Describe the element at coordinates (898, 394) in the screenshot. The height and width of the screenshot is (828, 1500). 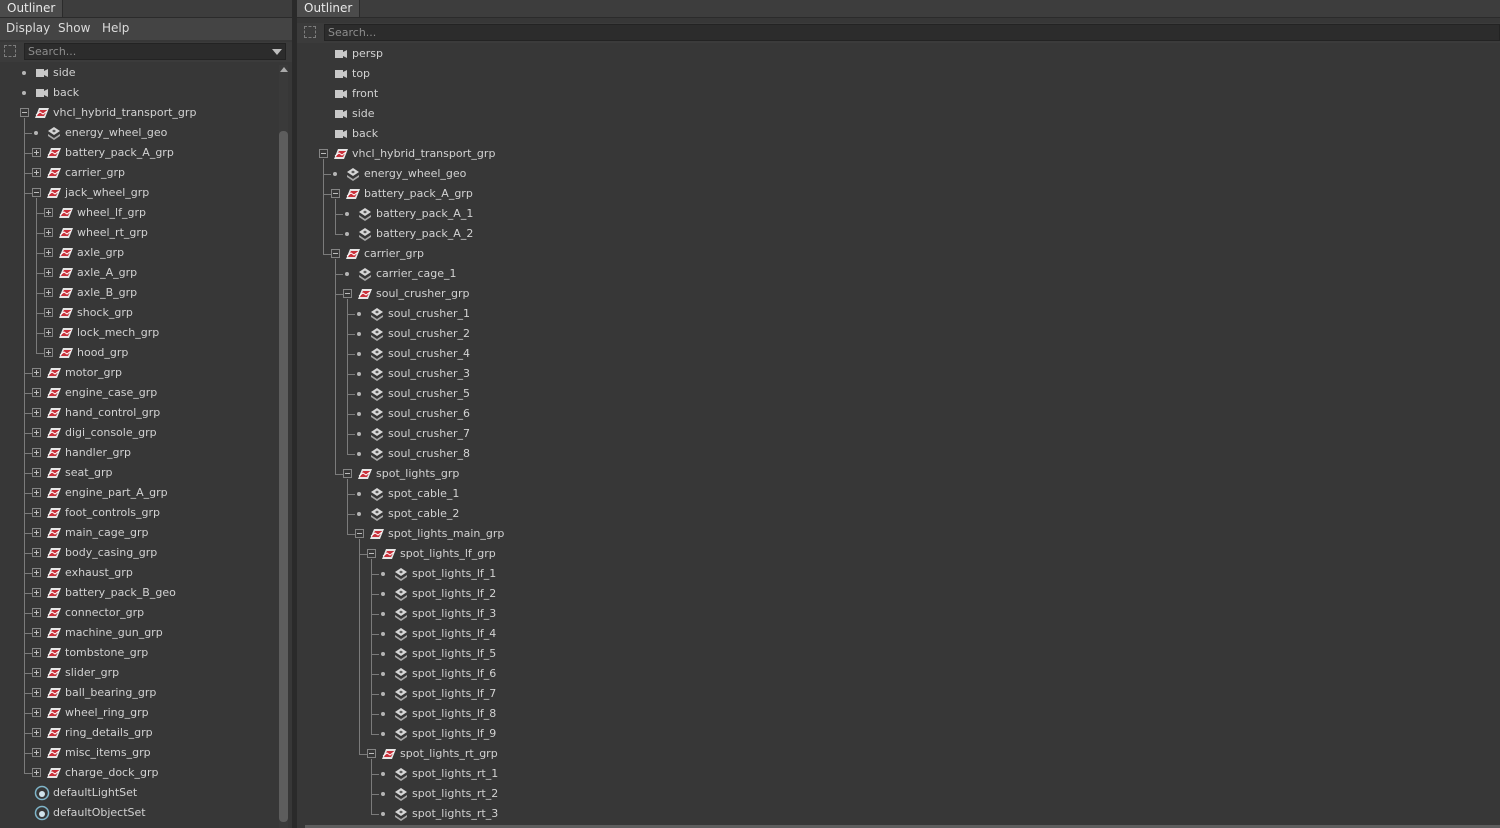
I see `outliner-row: soul_crusher_5` at that location.